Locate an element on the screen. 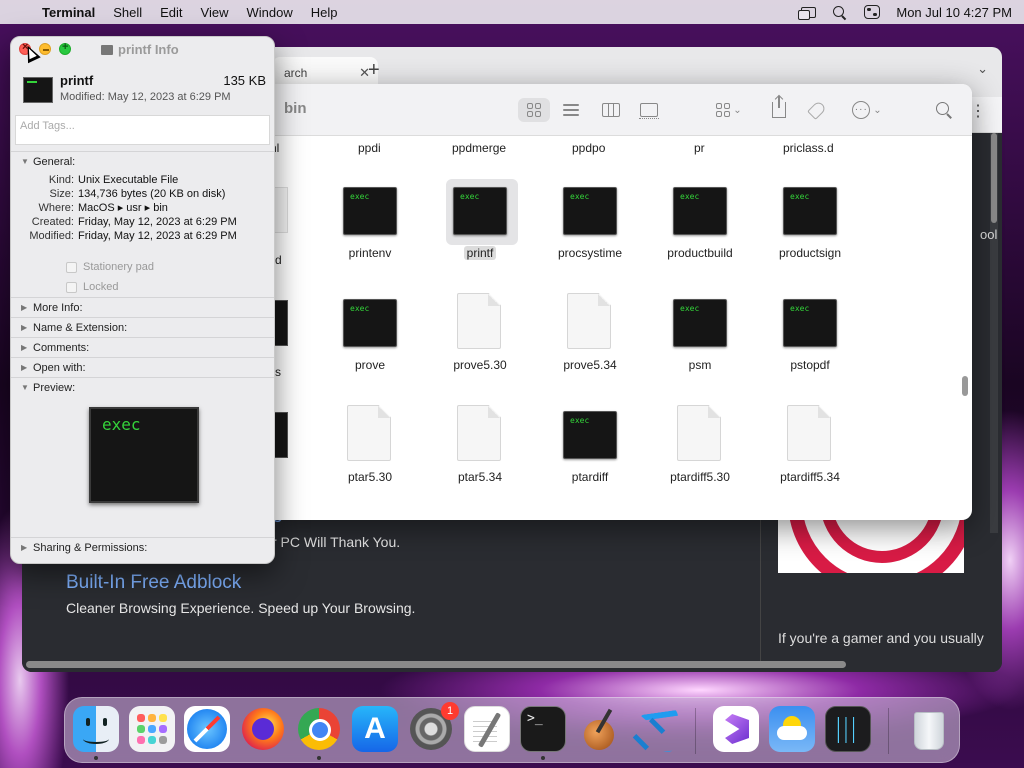 The width and height of the screenshot is (1024, 768). file-label: ptardiff5.34 is located at coordinates (810, 477).